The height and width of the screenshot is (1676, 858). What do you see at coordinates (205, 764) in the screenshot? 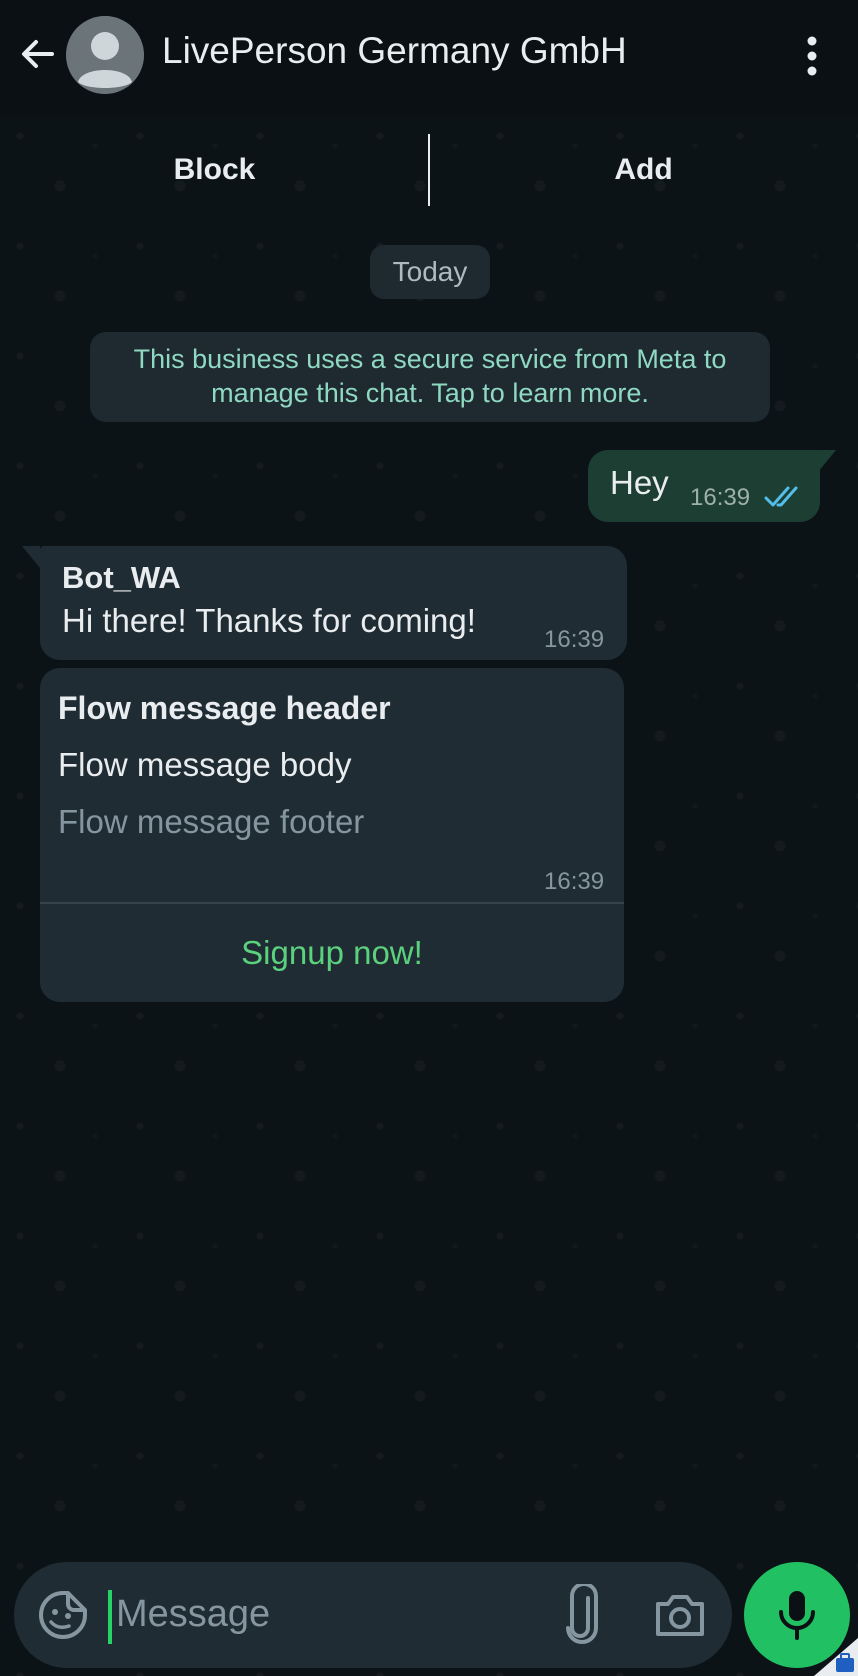
I see `flow-message-body: Flow message body` at bounding box center [205, 764].